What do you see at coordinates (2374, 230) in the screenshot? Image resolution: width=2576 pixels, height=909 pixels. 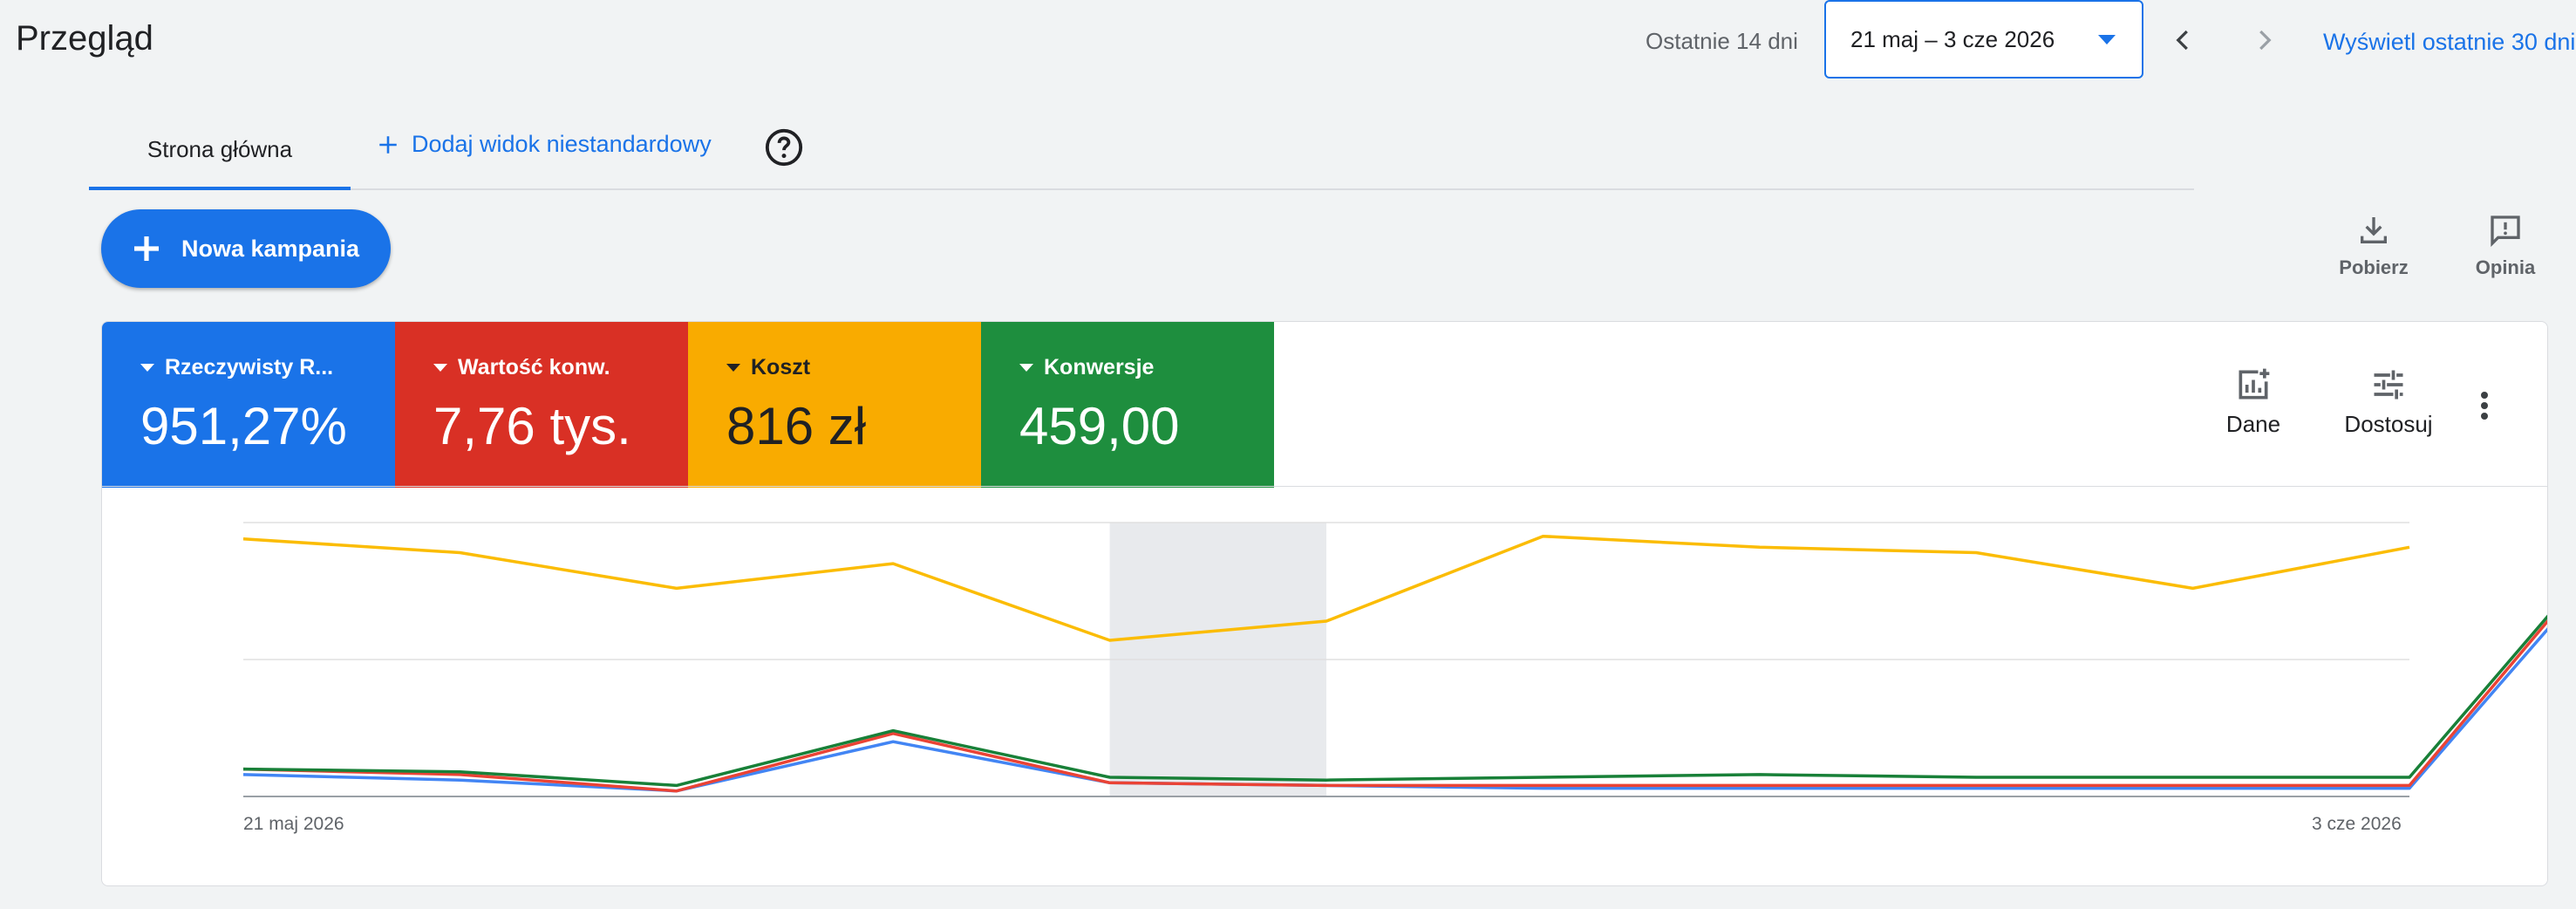 I see `download-icon` at bounding box center [2374, 230].